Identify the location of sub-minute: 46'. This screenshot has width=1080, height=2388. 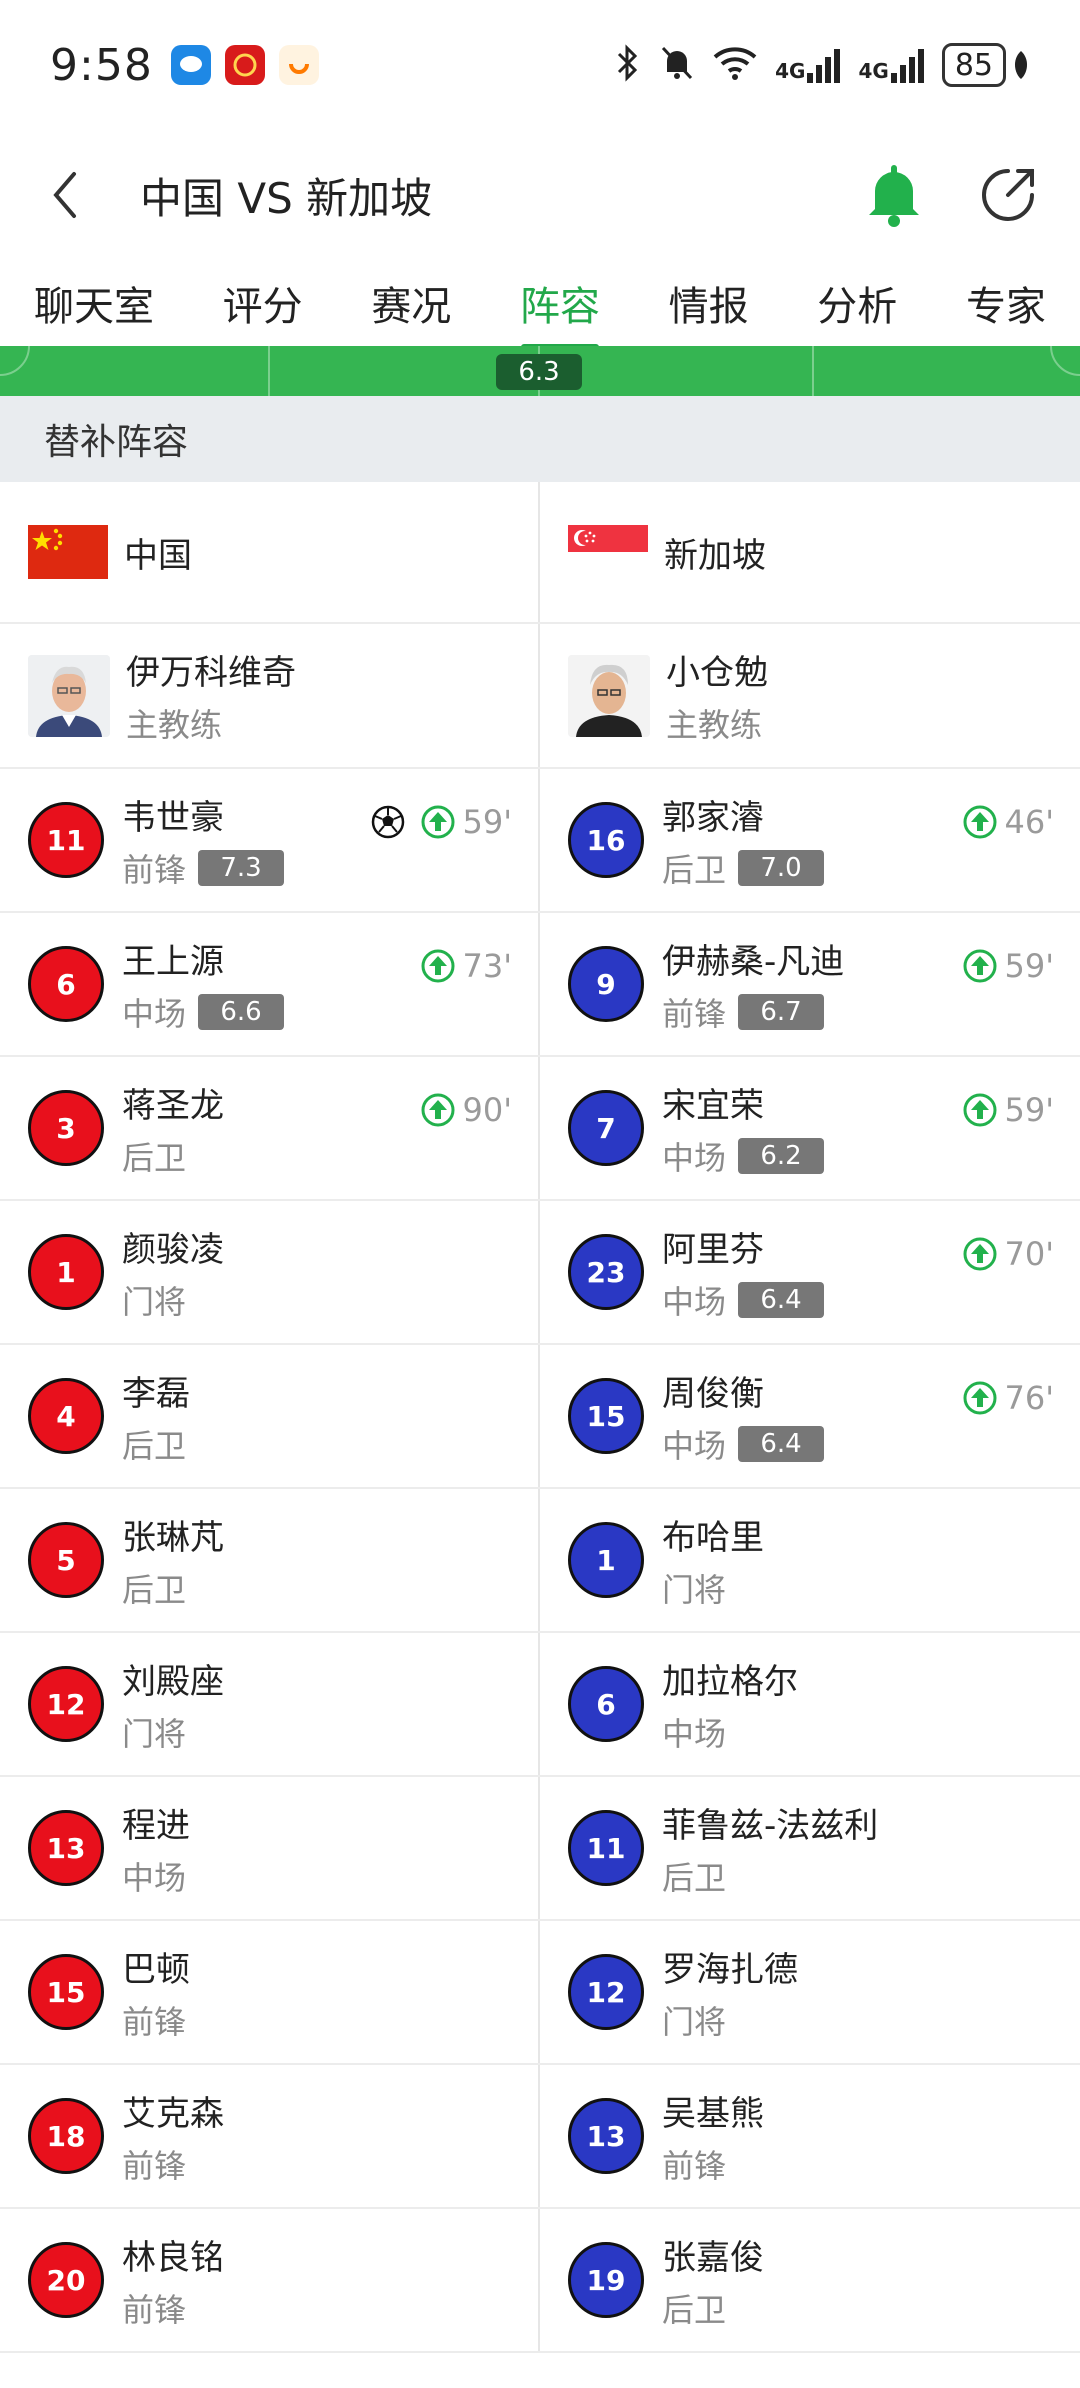
(1029, 822).